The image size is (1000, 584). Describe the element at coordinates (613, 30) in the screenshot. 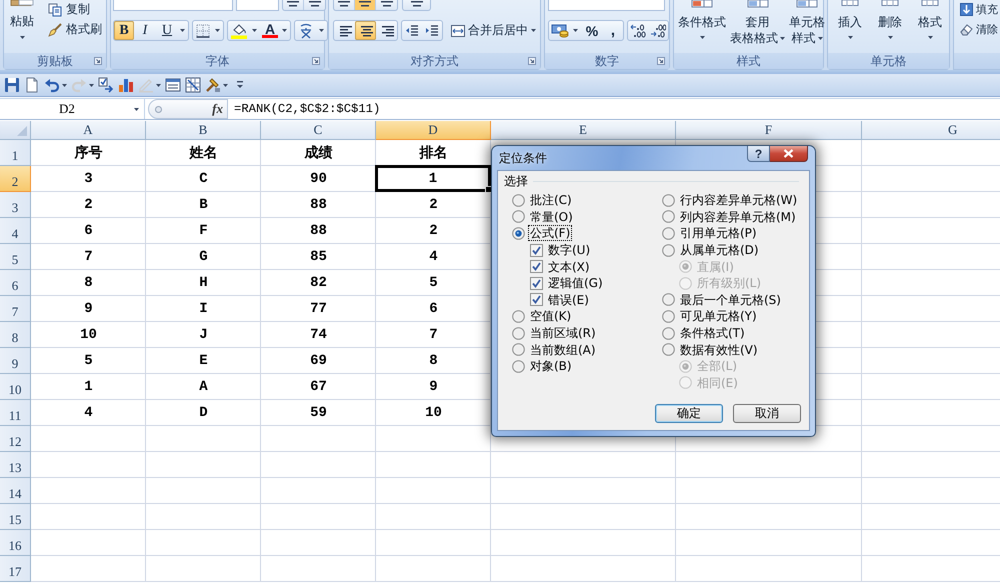

I see `comma-style-button: ,` at that location.